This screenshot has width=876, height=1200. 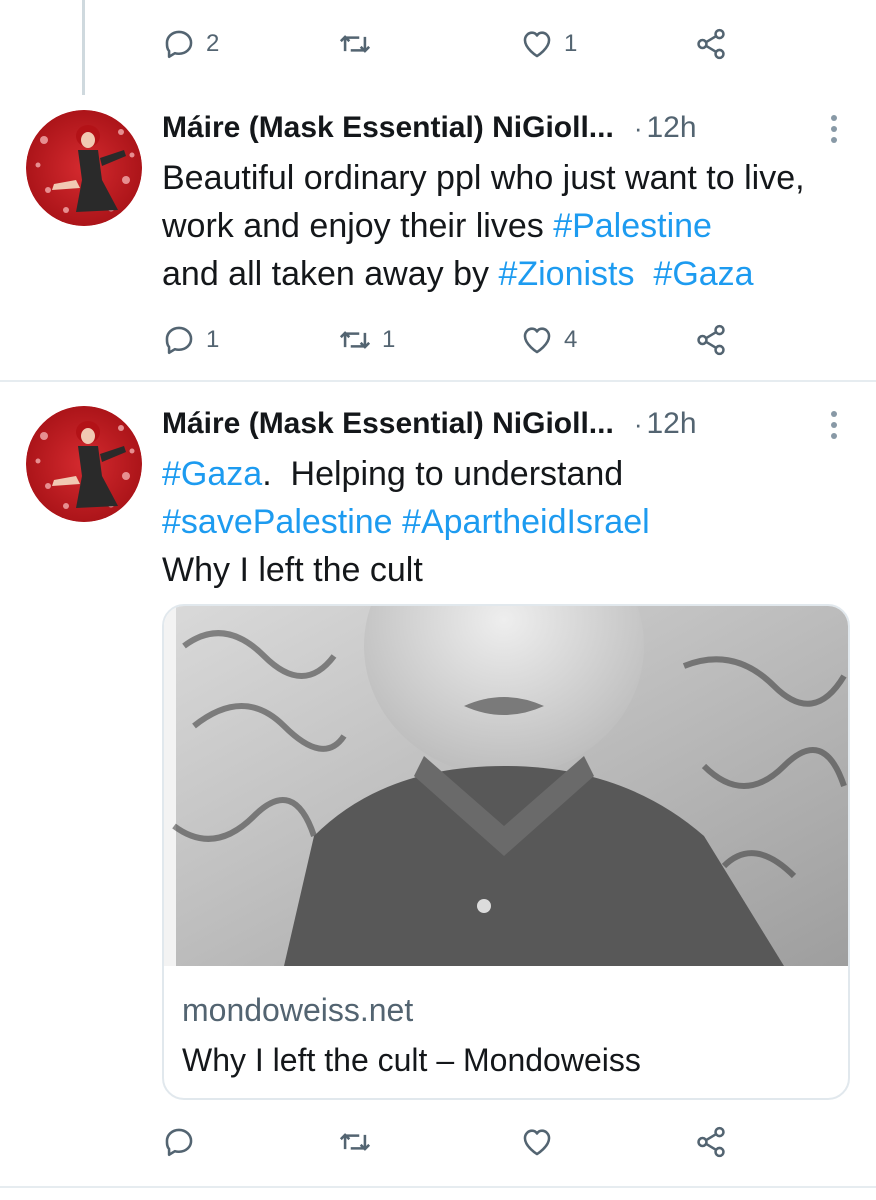 What do you see at coordinates (298, 1010) in the screenshot?
I see `link-domain: mondoweiss.net` at bounding box center [298, 1010].